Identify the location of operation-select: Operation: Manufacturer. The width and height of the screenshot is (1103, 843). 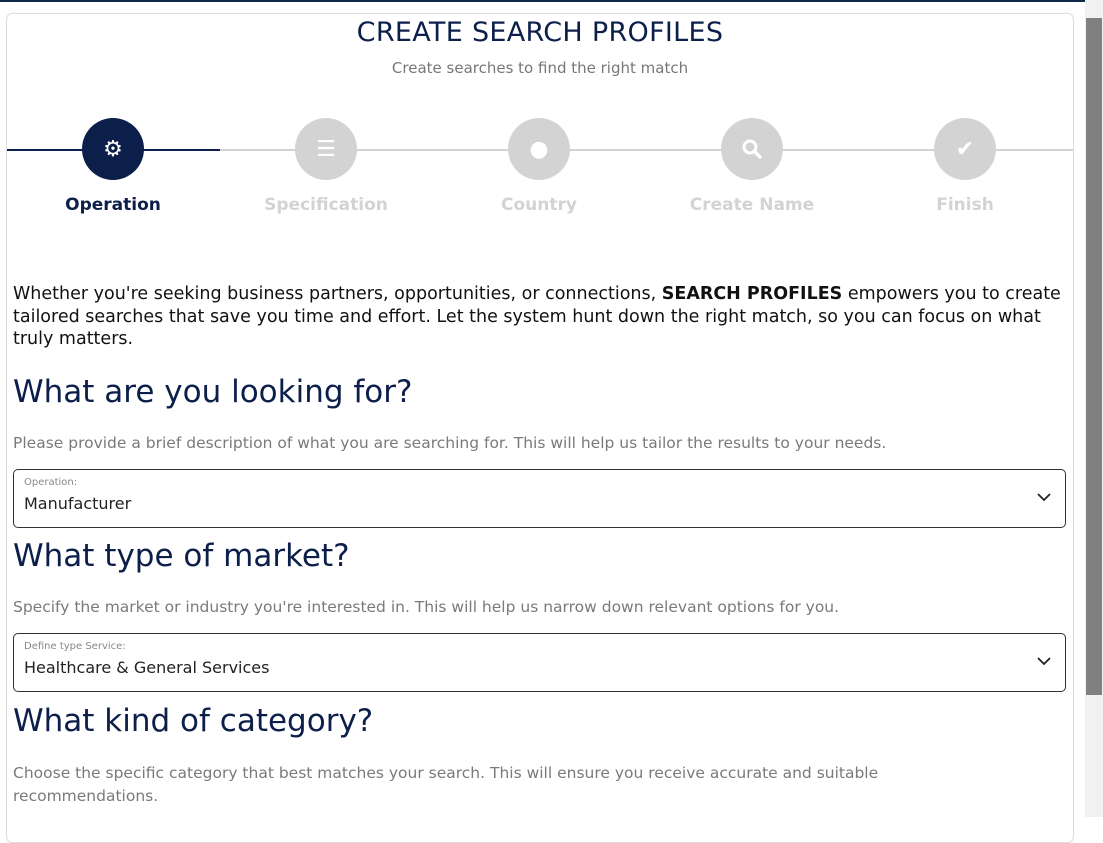
(539, 498).